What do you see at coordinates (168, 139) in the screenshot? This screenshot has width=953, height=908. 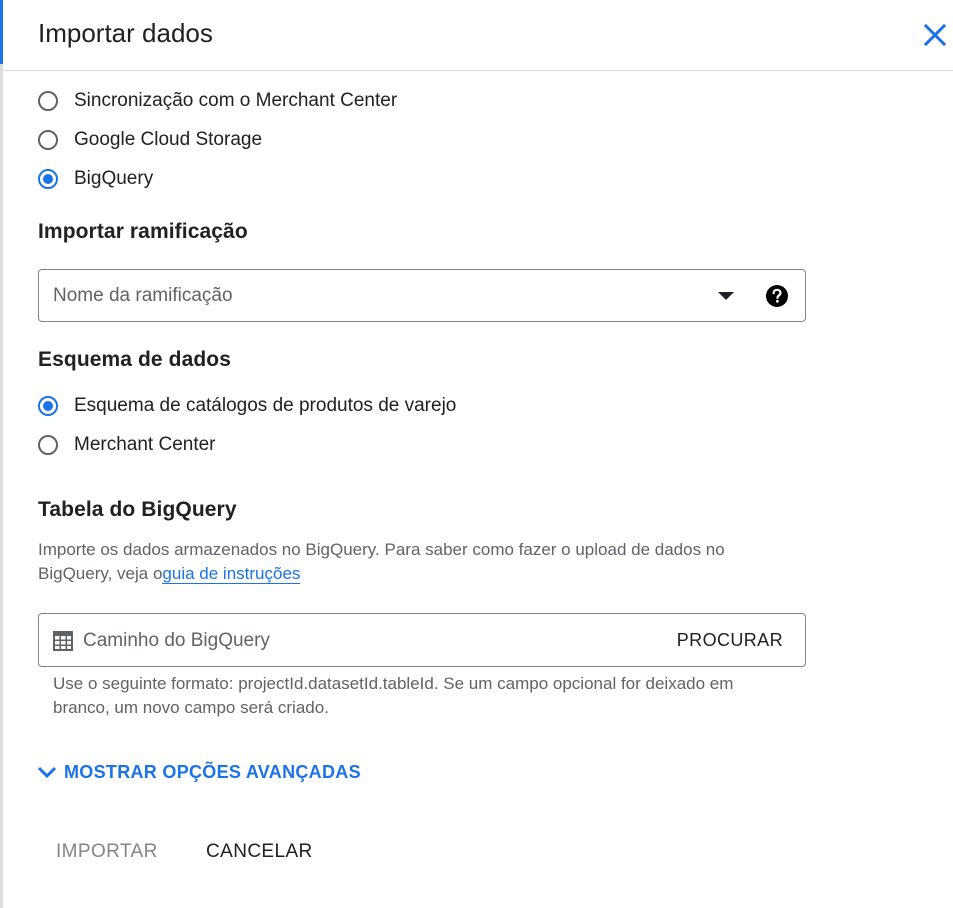 I see `radio-label: Google Cloud Storage` at bounding box center [168, 139].